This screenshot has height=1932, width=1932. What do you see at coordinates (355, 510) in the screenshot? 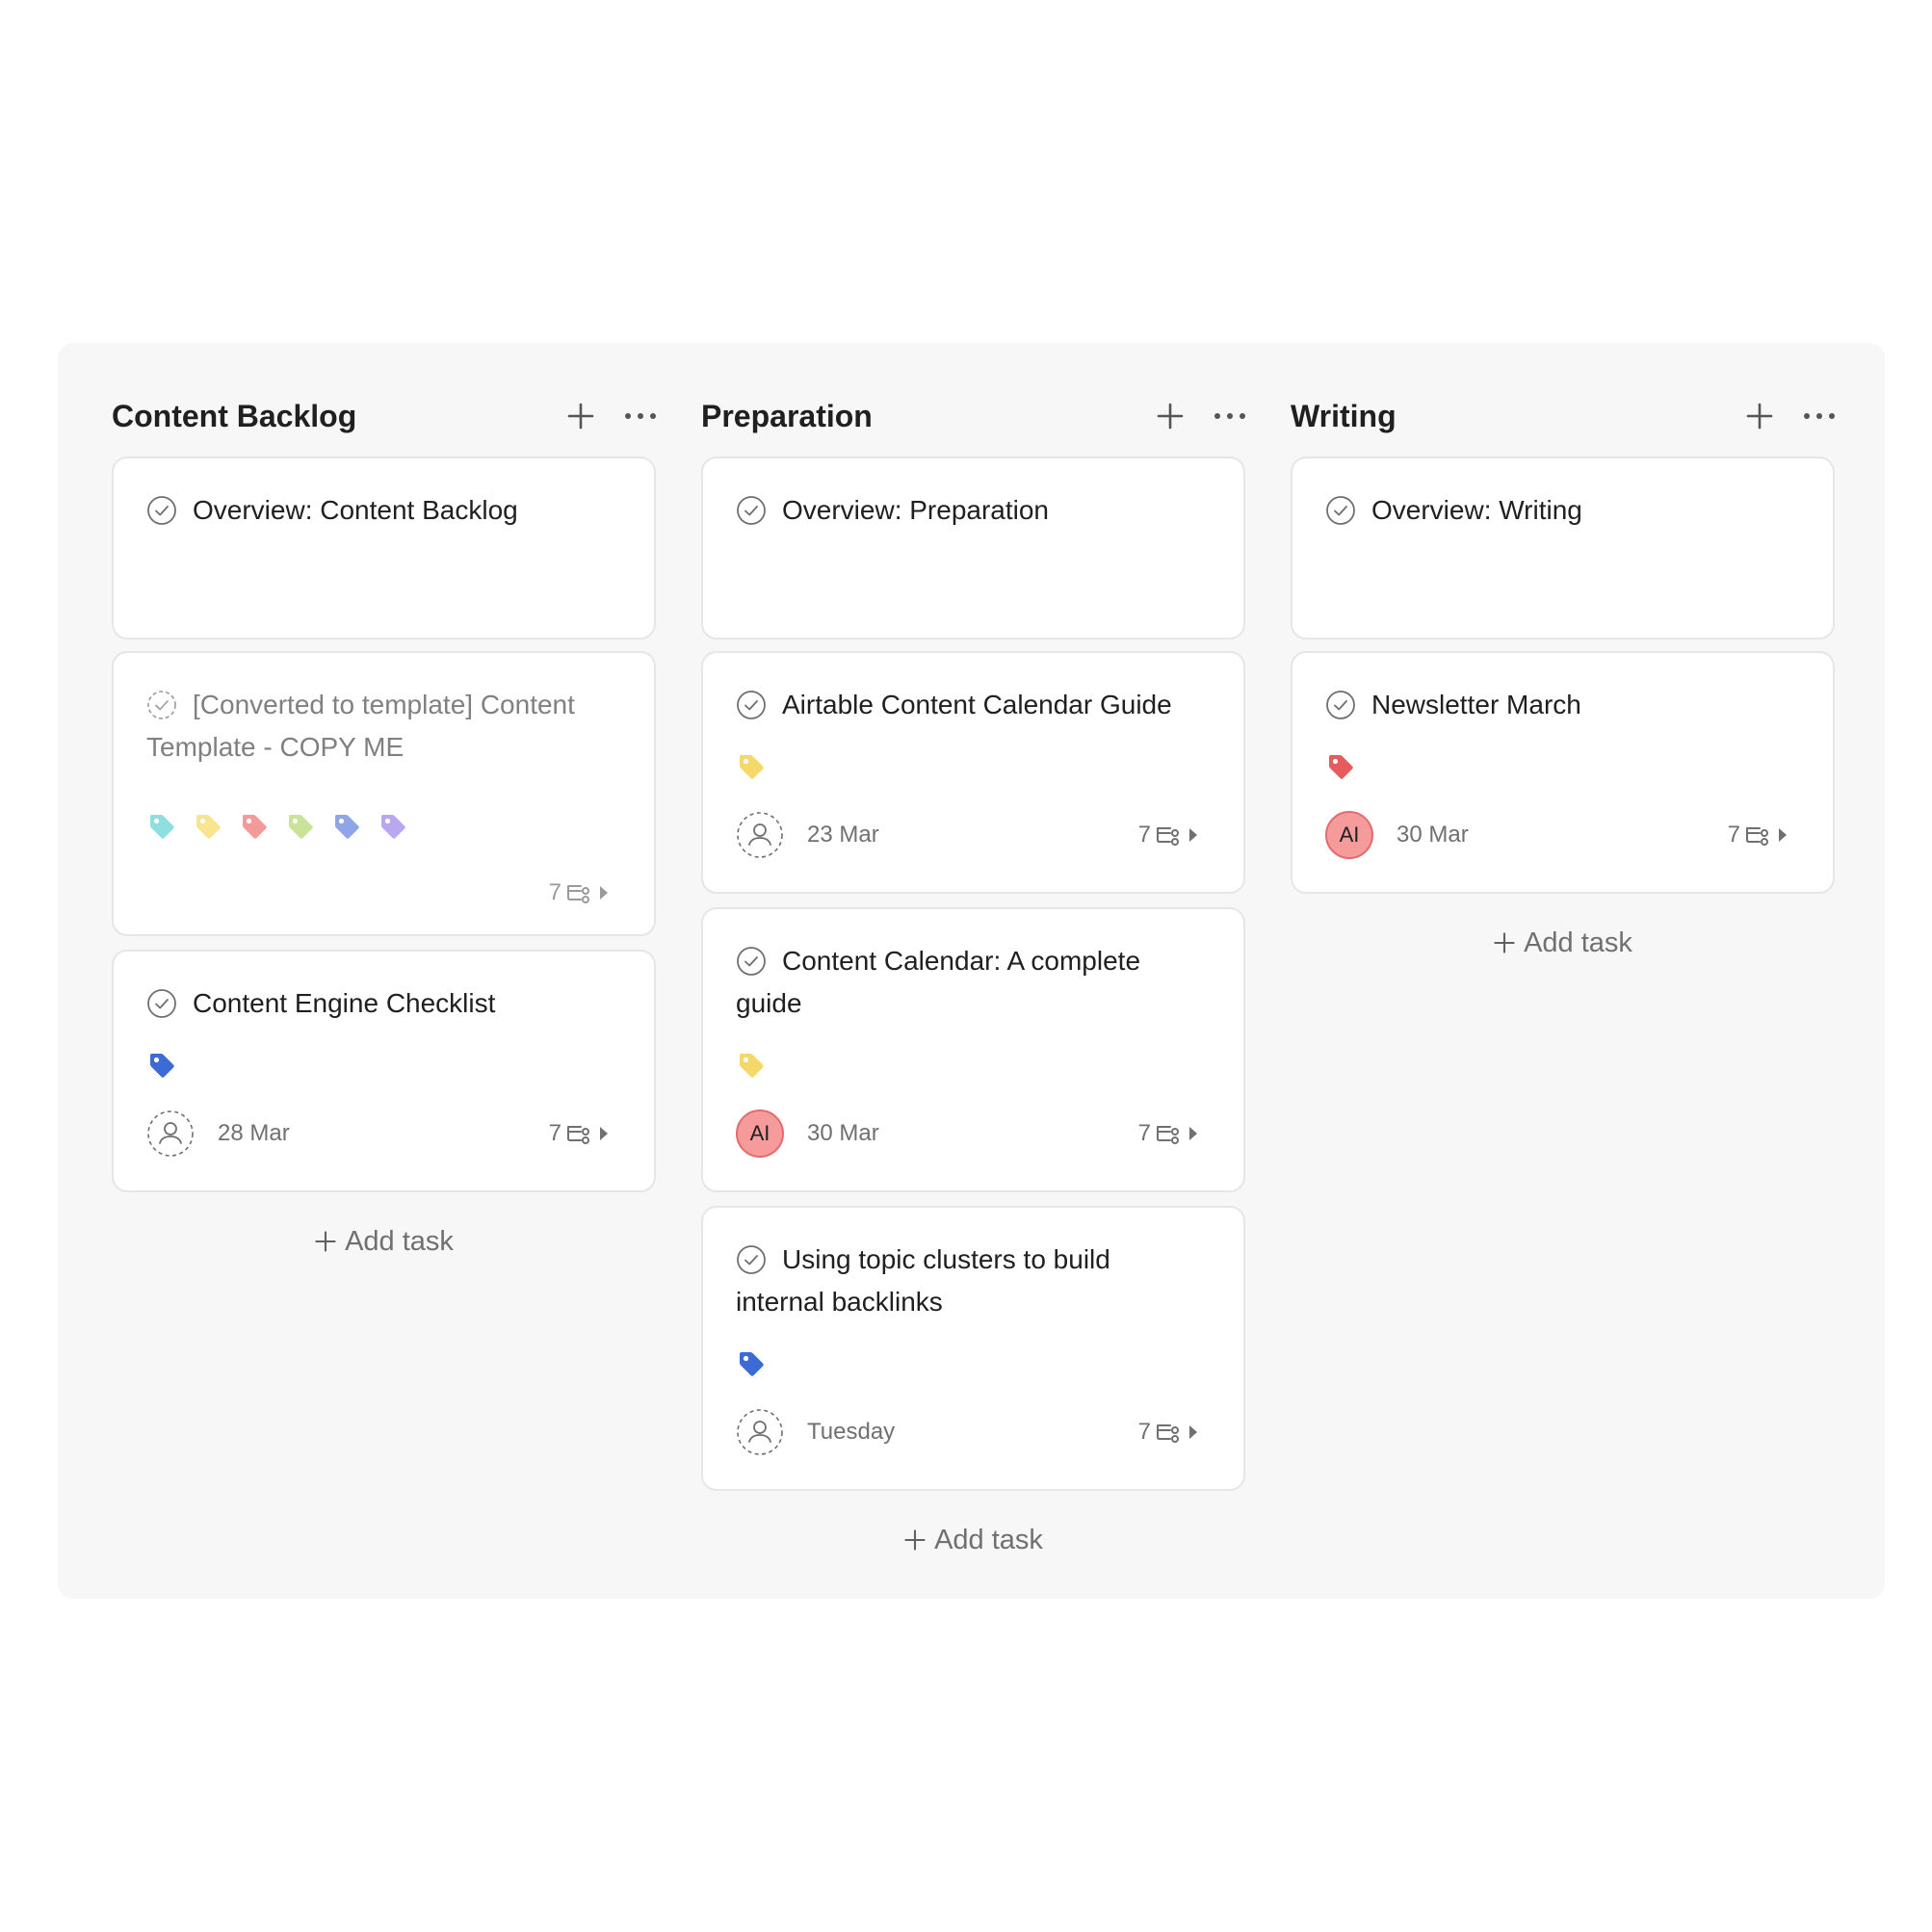
I see `task-title: Overview: Content Backlog` at bounding box center [355, 510].